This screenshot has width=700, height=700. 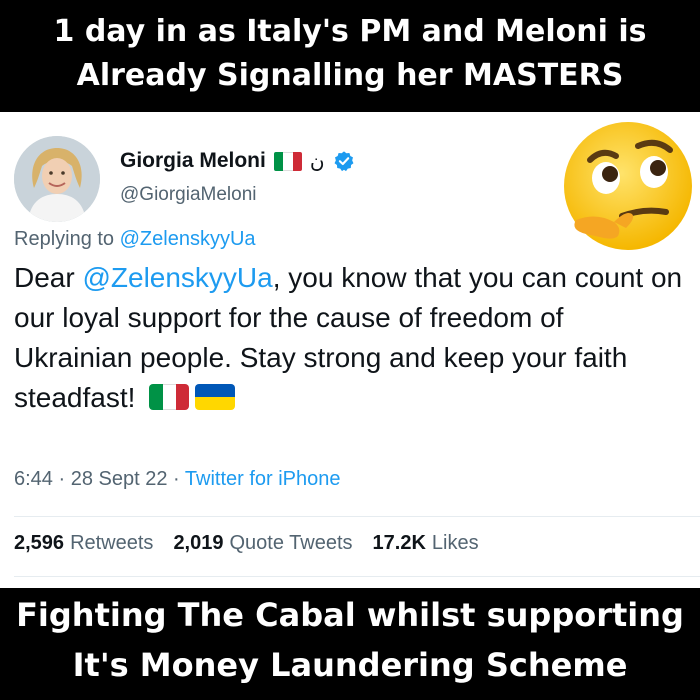 I want to click on flags-emoji-group, so click(x=192, y=397).